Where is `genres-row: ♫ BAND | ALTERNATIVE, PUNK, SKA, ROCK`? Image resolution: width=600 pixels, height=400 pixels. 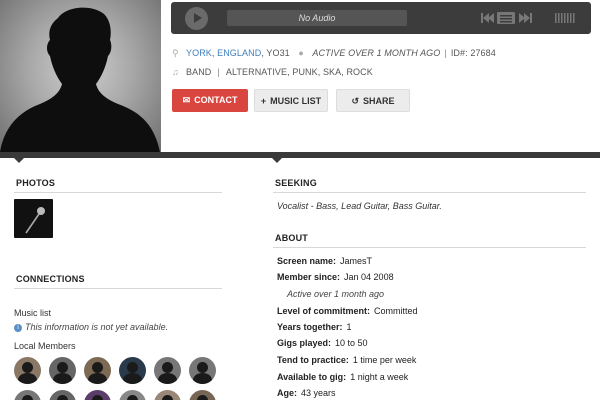
genres-row: ♫ BAND | ALTERNATIVE, PUNK, SKA, ROCK is located at coordinates (272, 72).